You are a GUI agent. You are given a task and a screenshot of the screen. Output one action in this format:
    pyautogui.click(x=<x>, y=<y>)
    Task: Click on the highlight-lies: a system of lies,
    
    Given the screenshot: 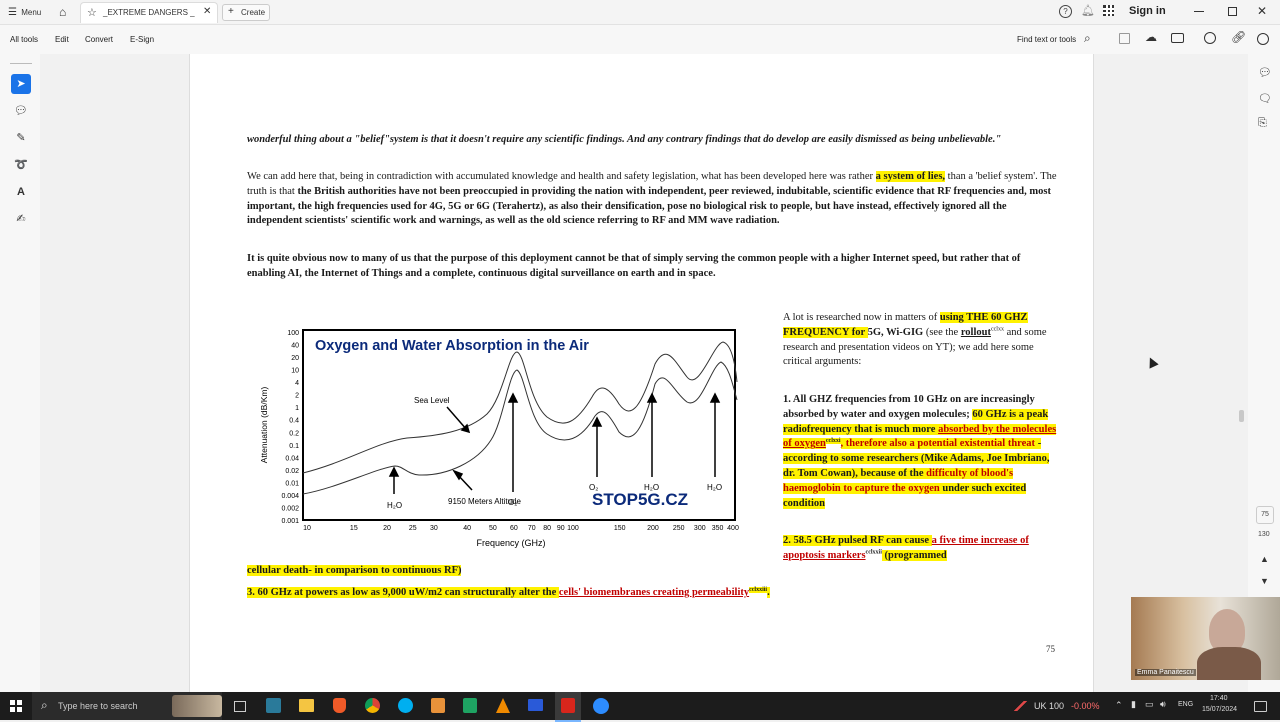 What is the action you would take?
    pyautogui.click(x=910, y=176)
    